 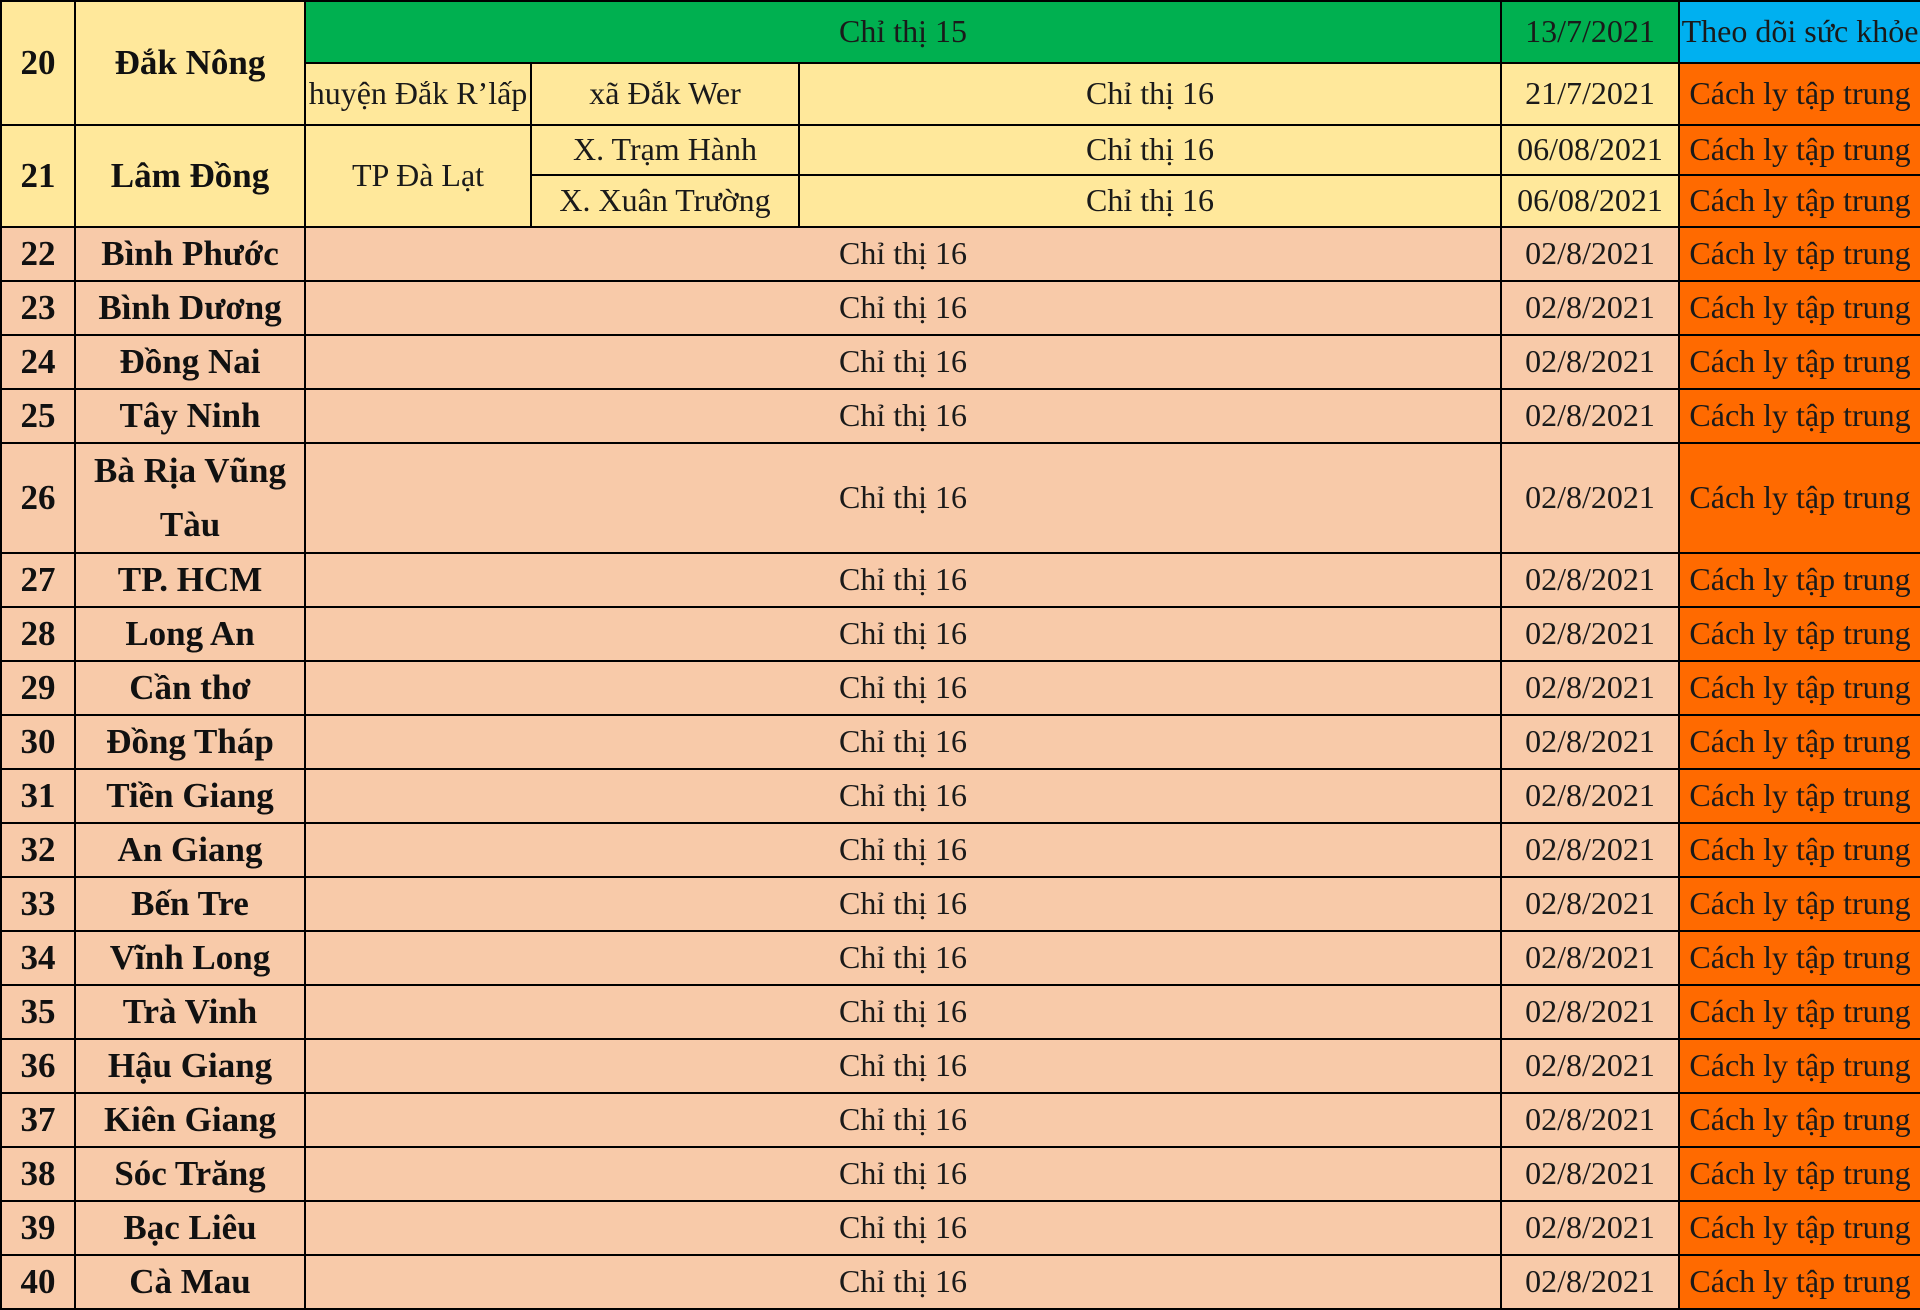 I want to click on row-number: 26, so click(x=38, y=498).